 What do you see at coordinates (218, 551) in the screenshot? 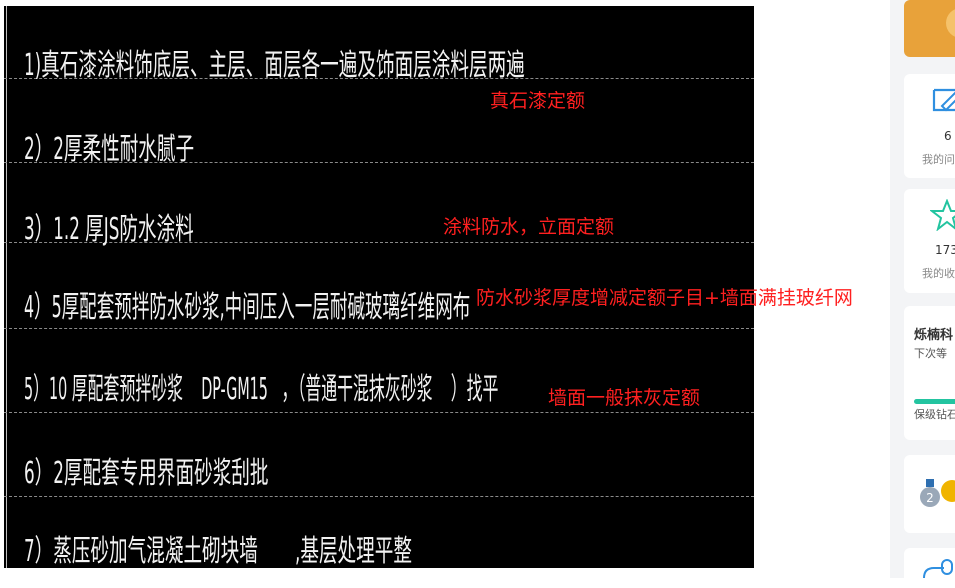
I see `spec-line-7: 7）蒸压砂加气混凝土砌块墙 ,基层处理平整` at bounding box center [218, 551].